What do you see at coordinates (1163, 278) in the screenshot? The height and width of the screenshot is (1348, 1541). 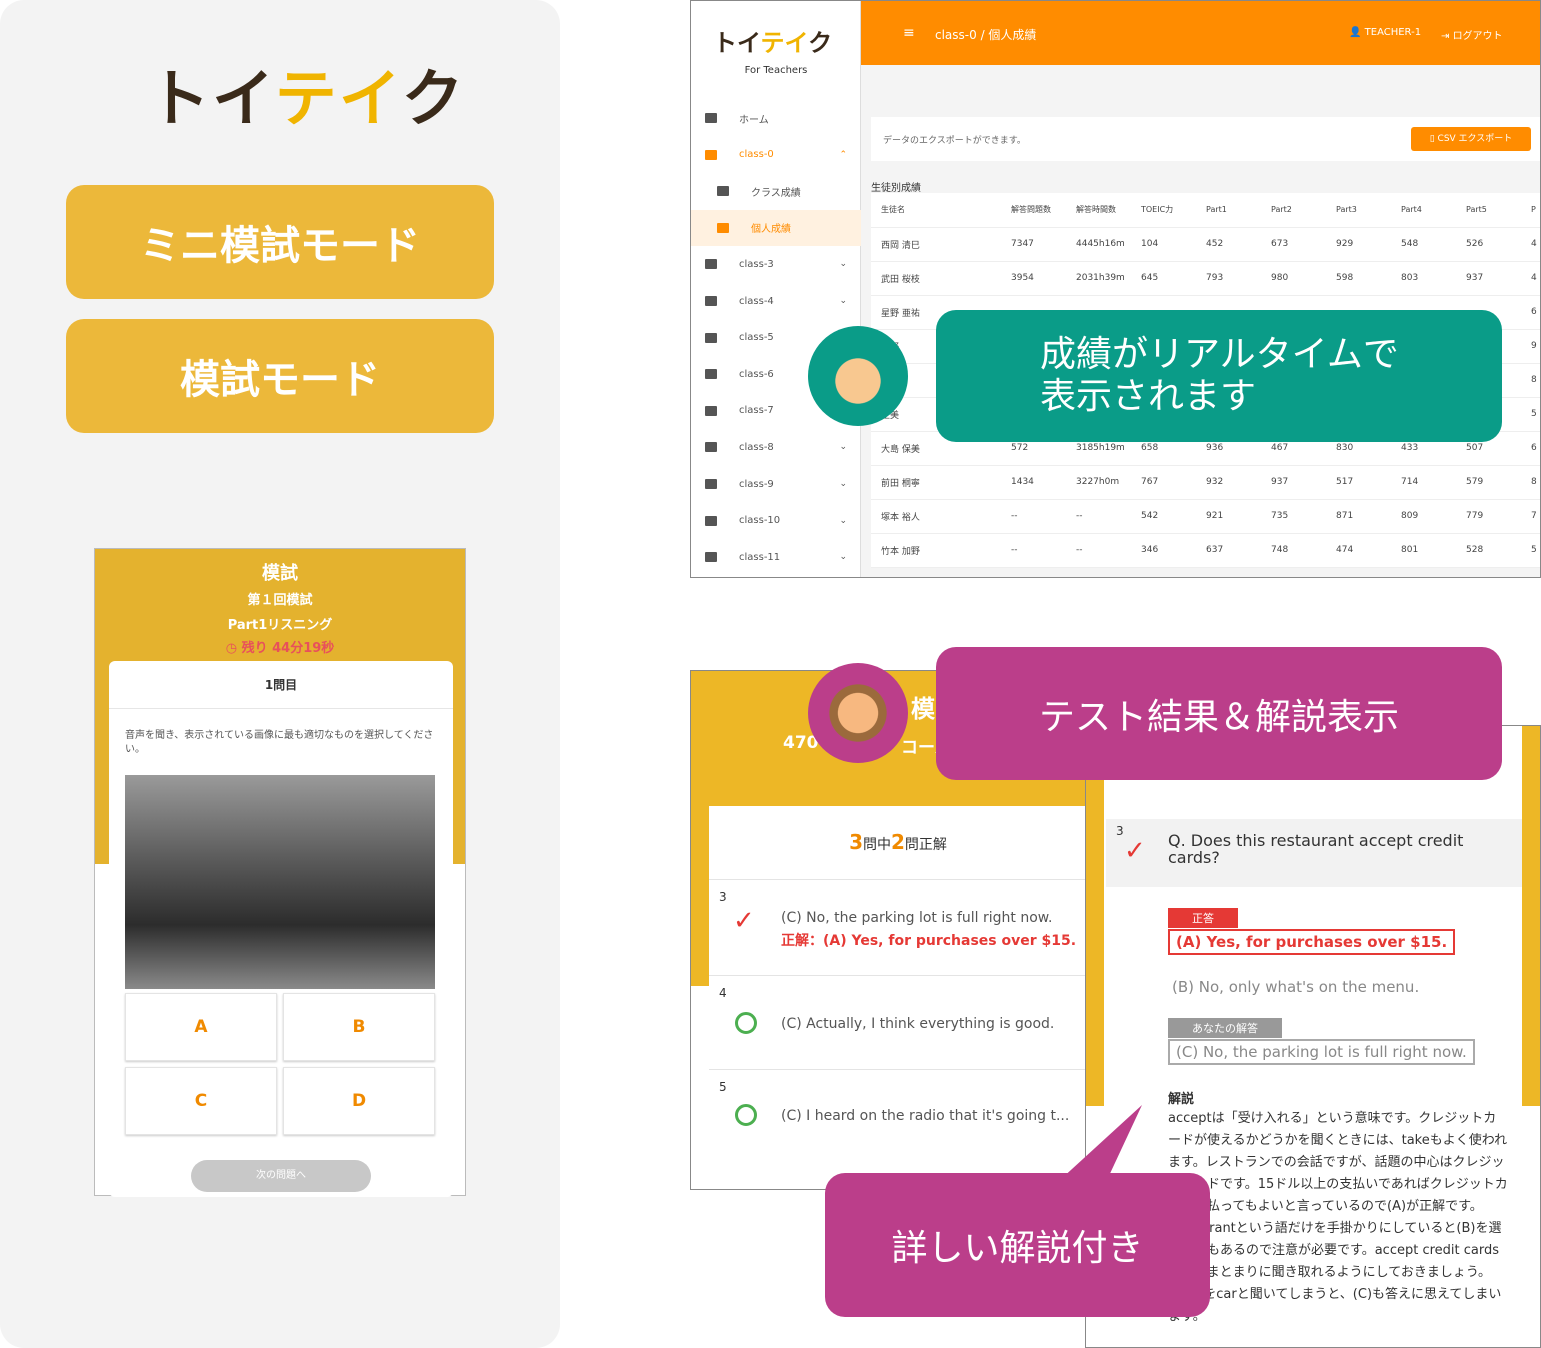 I see `table-cell: 645` at bounding box center [1163, 278].